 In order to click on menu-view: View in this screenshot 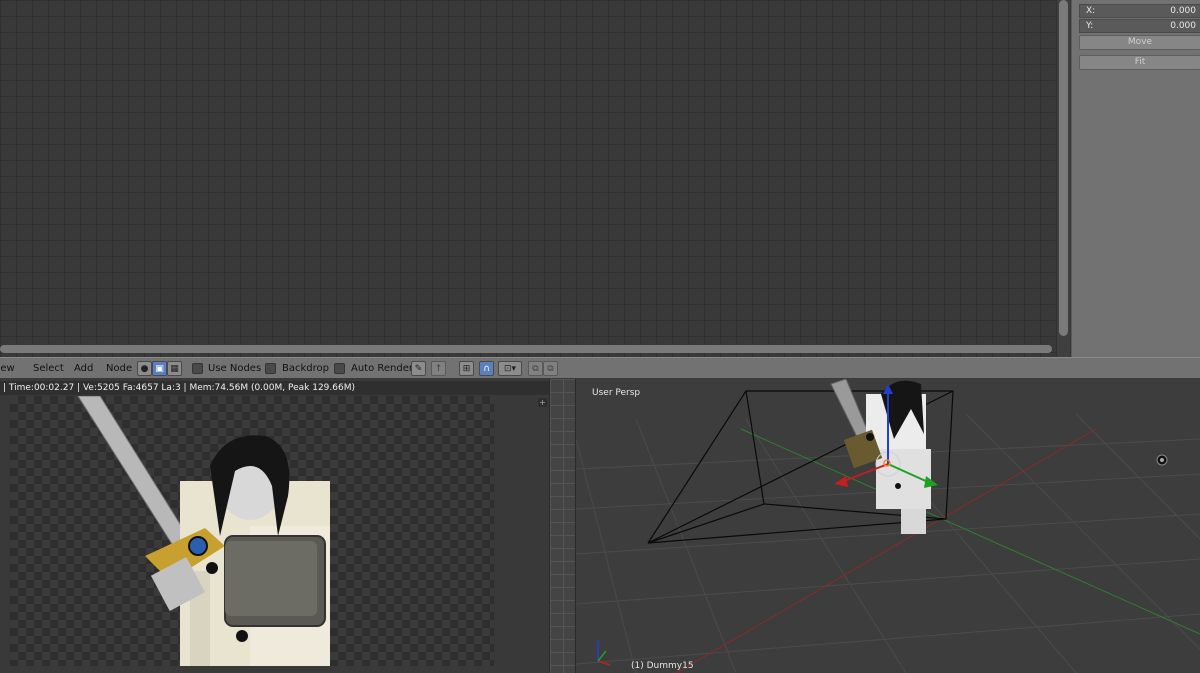, I will do `click(7, 368)`.